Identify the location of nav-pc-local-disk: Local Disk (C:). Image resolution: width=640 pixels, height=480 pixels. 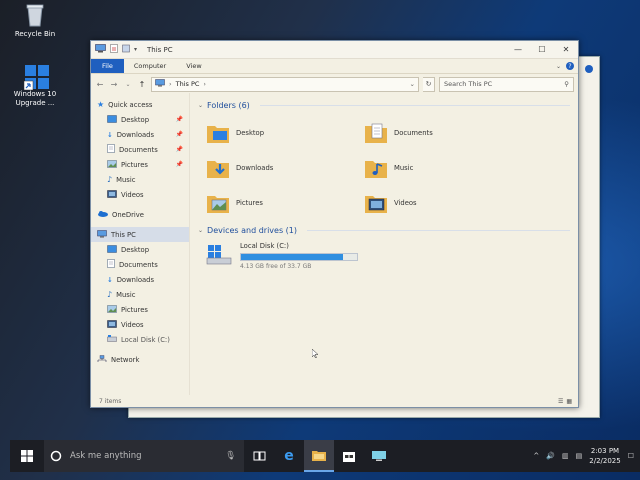
(140, 339).